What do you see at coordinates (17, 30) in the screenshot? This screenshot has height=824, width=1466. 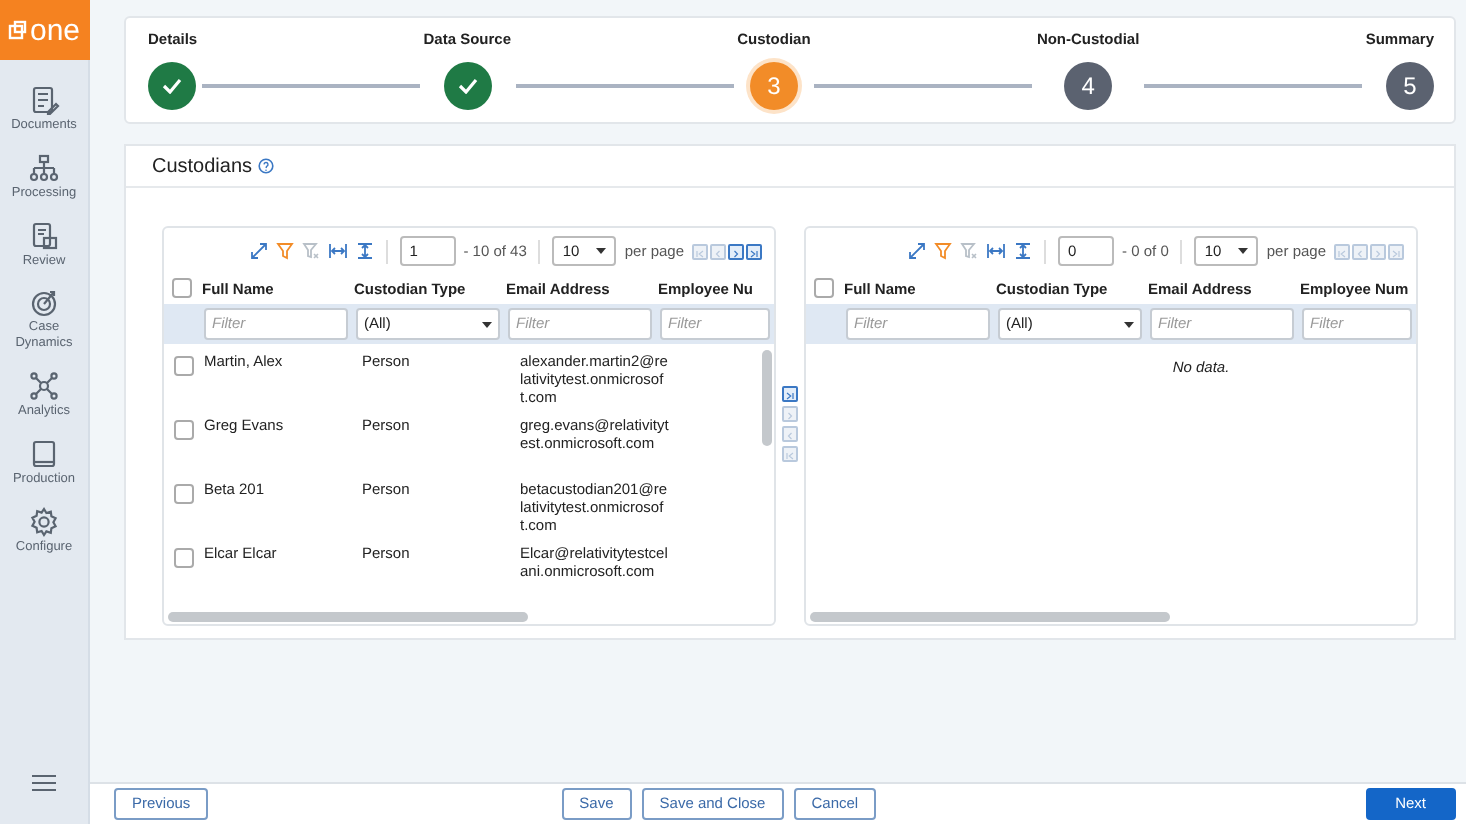 I see `logo-icon` at bounding box center [17, 30].